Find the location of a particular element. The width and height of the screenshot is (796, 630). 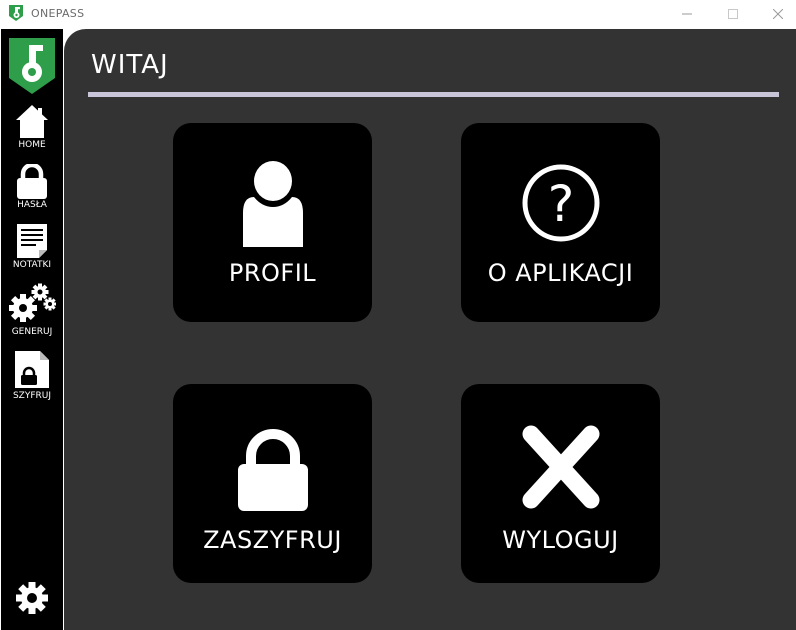

minimize-button is located at coordinates (687, 14).